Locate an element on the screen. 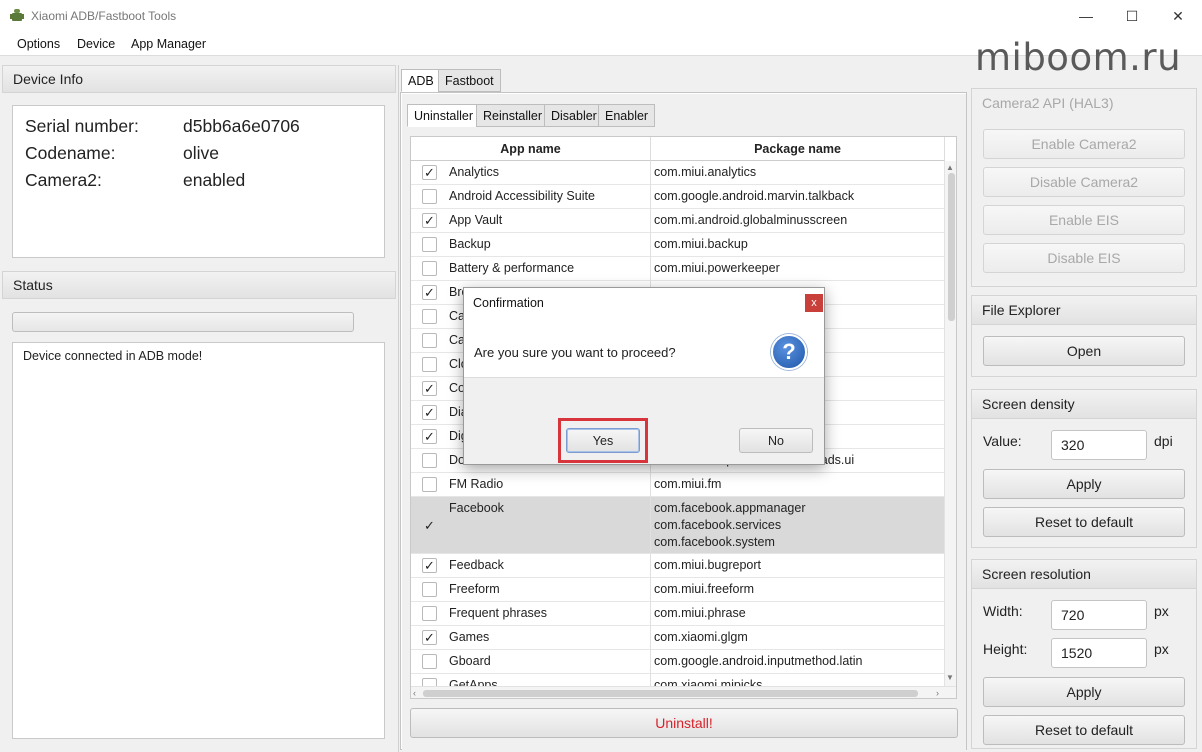 This screenshot has width=1202, height=752. menu-options: Options is located at coordinates (38, 44).